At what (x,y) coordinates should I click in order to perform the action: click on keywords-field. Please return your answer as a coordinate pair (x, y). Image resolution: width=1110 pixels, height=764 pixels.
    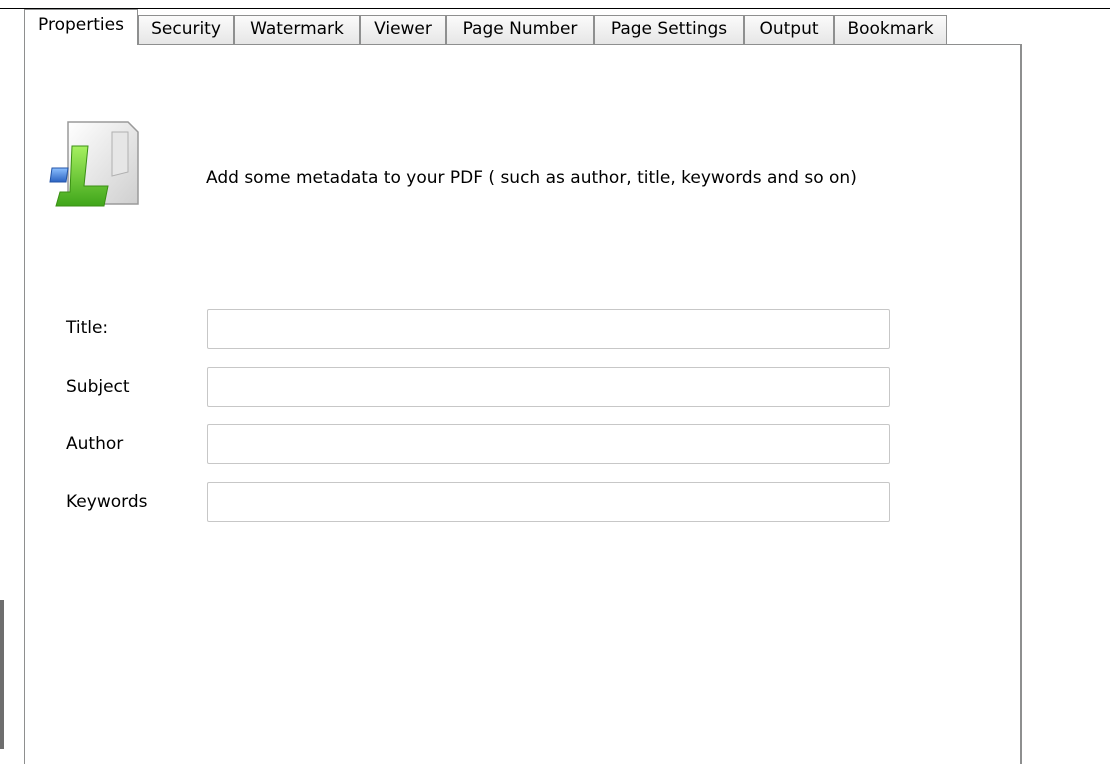
    Looking at the image, I should click on (548, 502).